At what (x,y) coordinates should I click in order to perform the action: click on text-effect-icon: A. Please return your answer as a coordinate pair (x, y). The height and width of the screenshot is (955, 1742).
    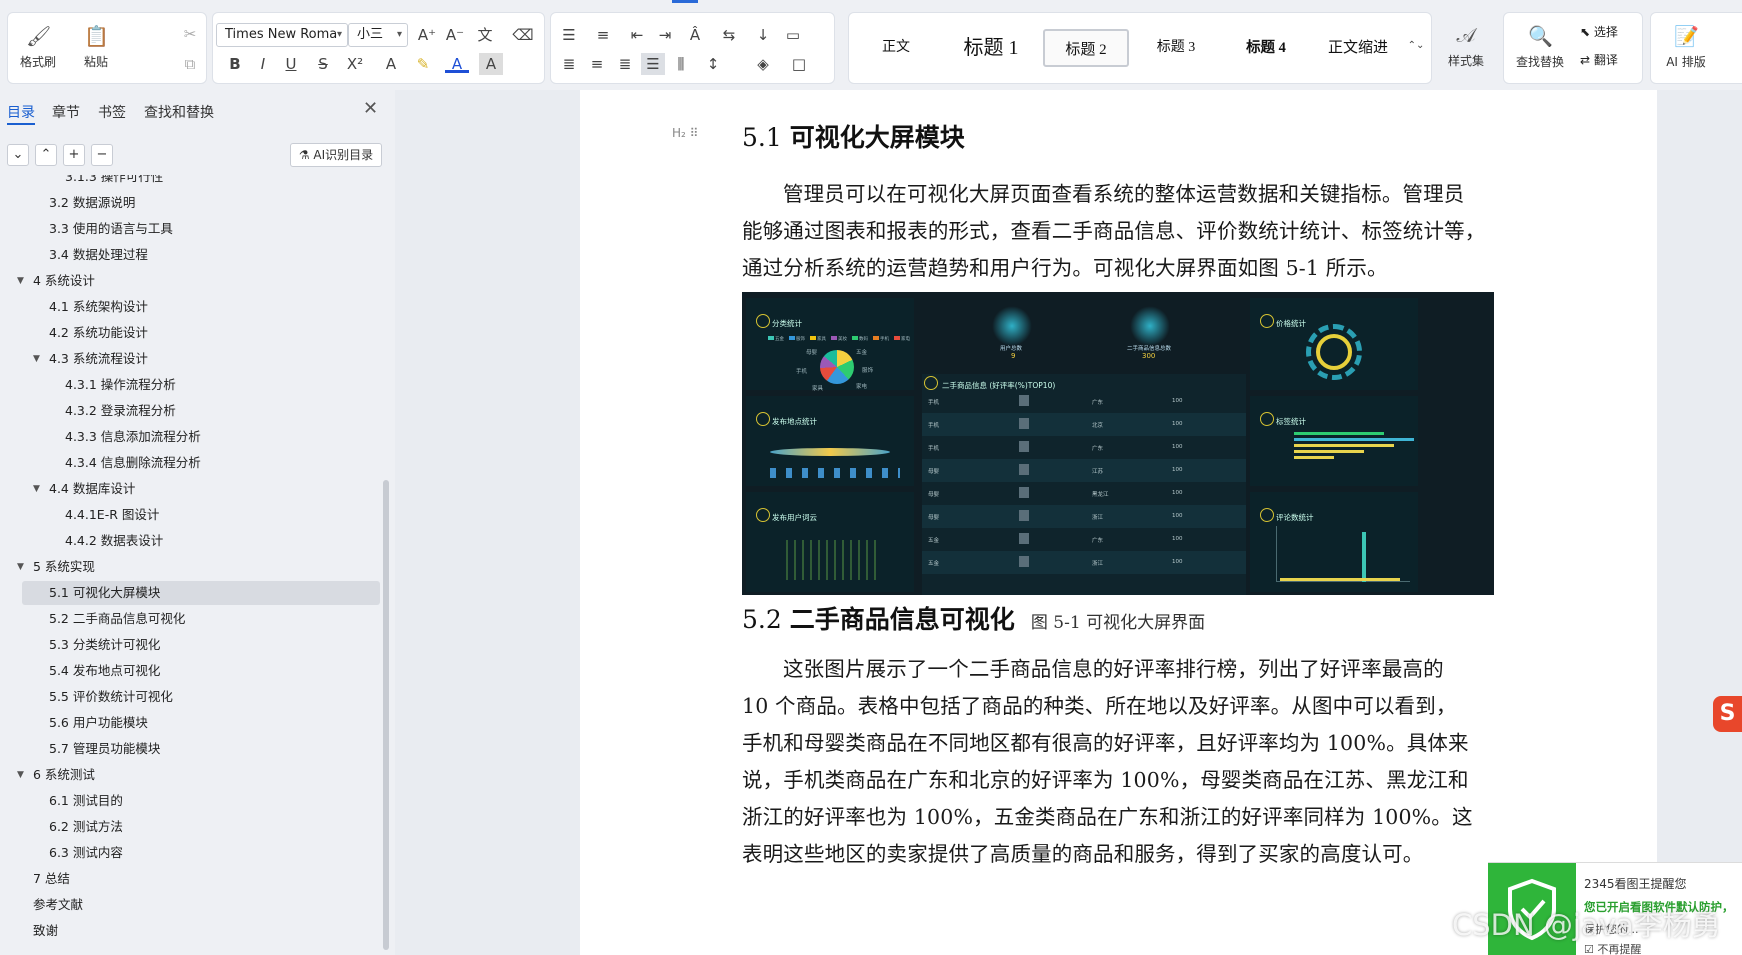
    Looking at the image, I should click on (391, 64).